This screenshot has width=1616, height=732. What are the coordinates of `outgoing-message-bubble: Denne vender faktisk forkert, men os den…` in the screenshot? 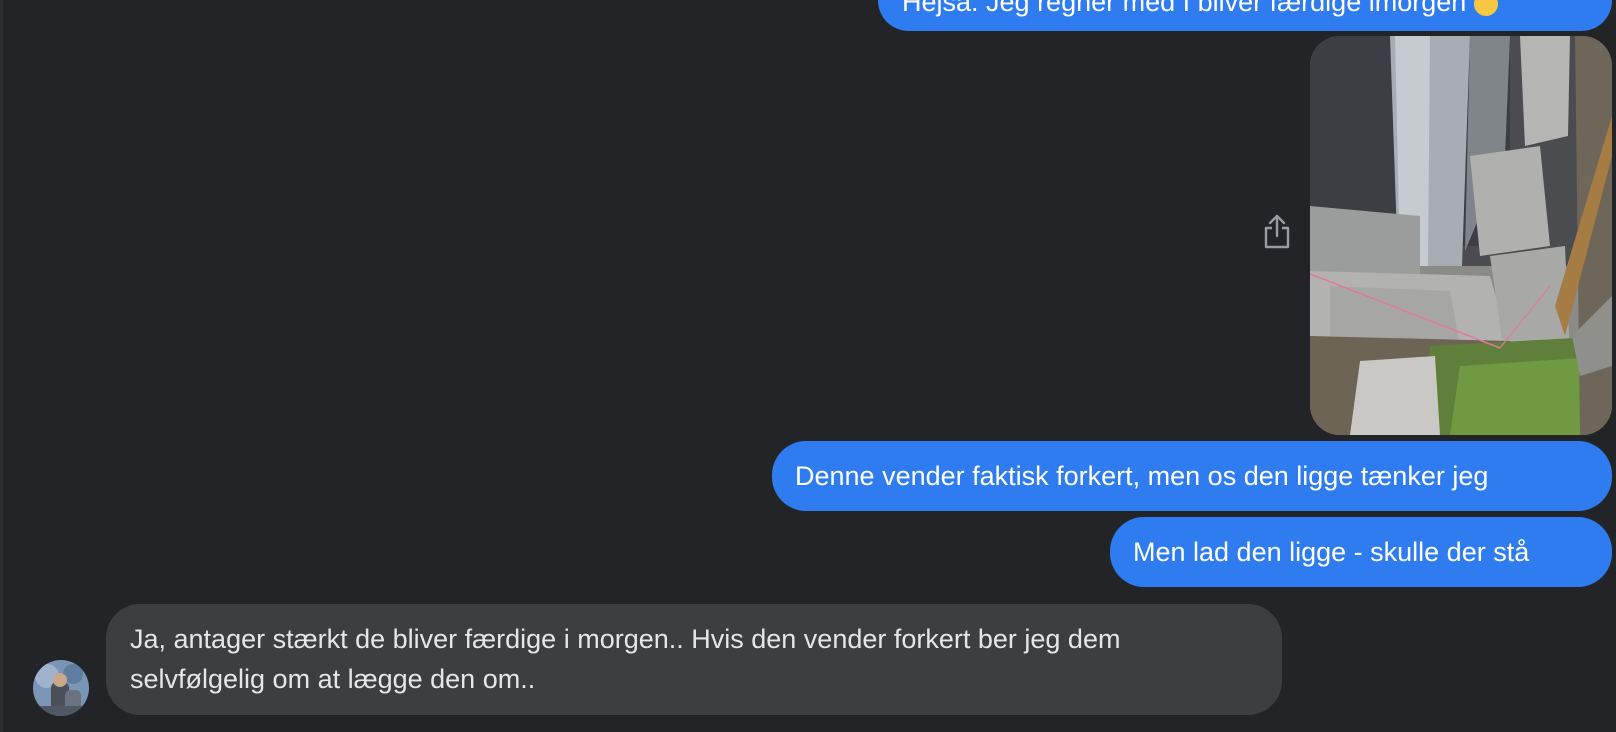 It's located at (1192, 476).